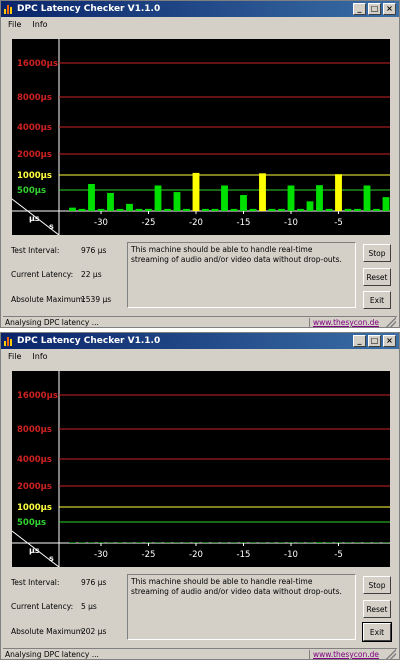 This screenshot has height=662, width=400. I want to click on absolute-maximum-value: 1539 µs, so click(96, 299).